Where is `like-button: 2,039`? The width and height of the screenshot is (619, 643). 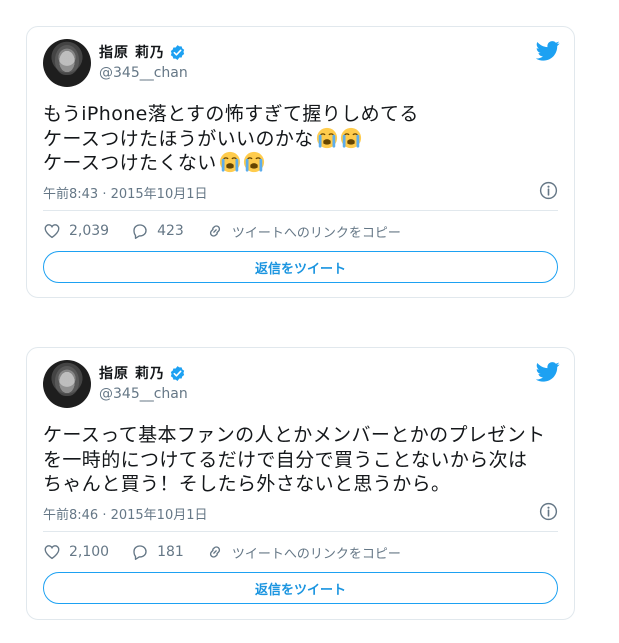
like-button: 2,039 is located at coordinates (76, 231).